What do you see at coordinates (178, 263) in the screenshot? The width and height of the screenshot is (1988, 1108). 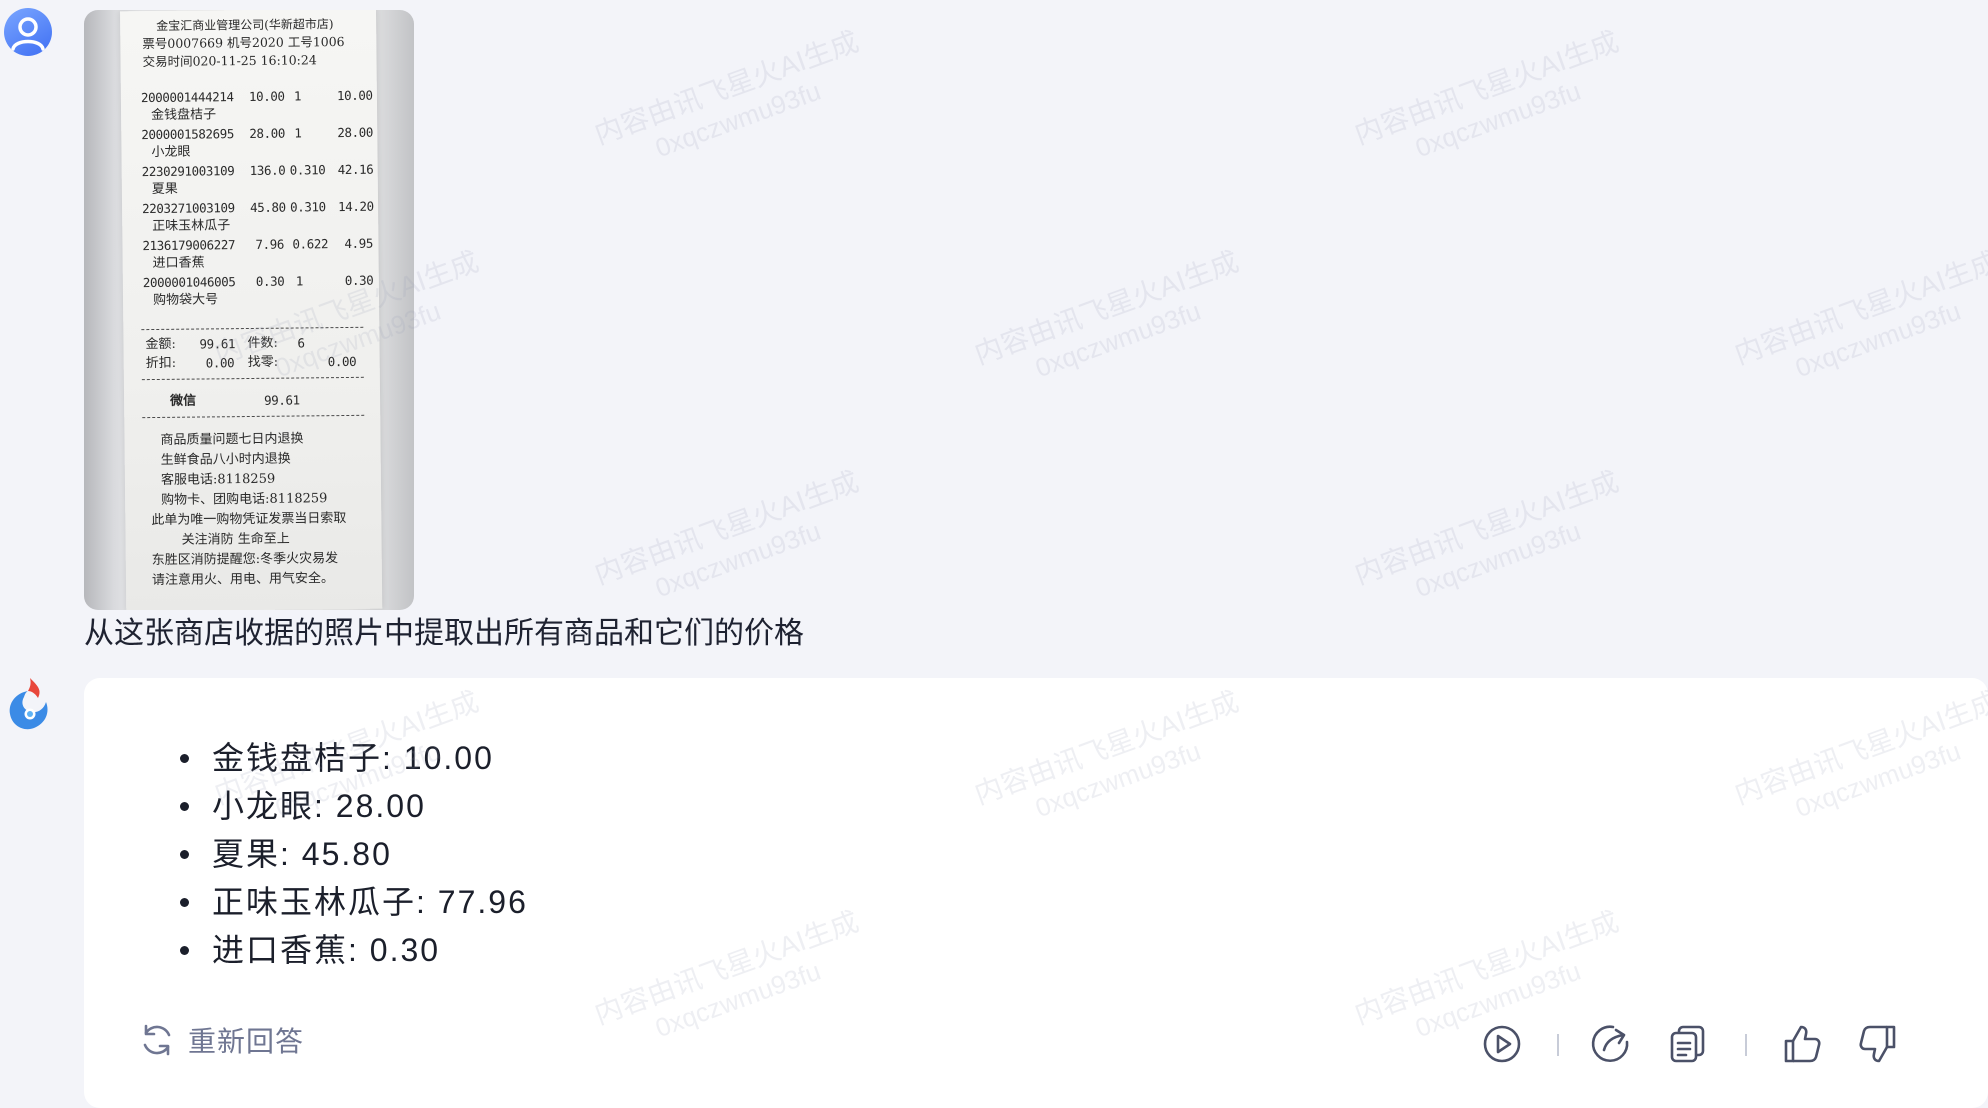 I see `receipt-item-name: 进口香蕉` at bounding box center [178, 263].